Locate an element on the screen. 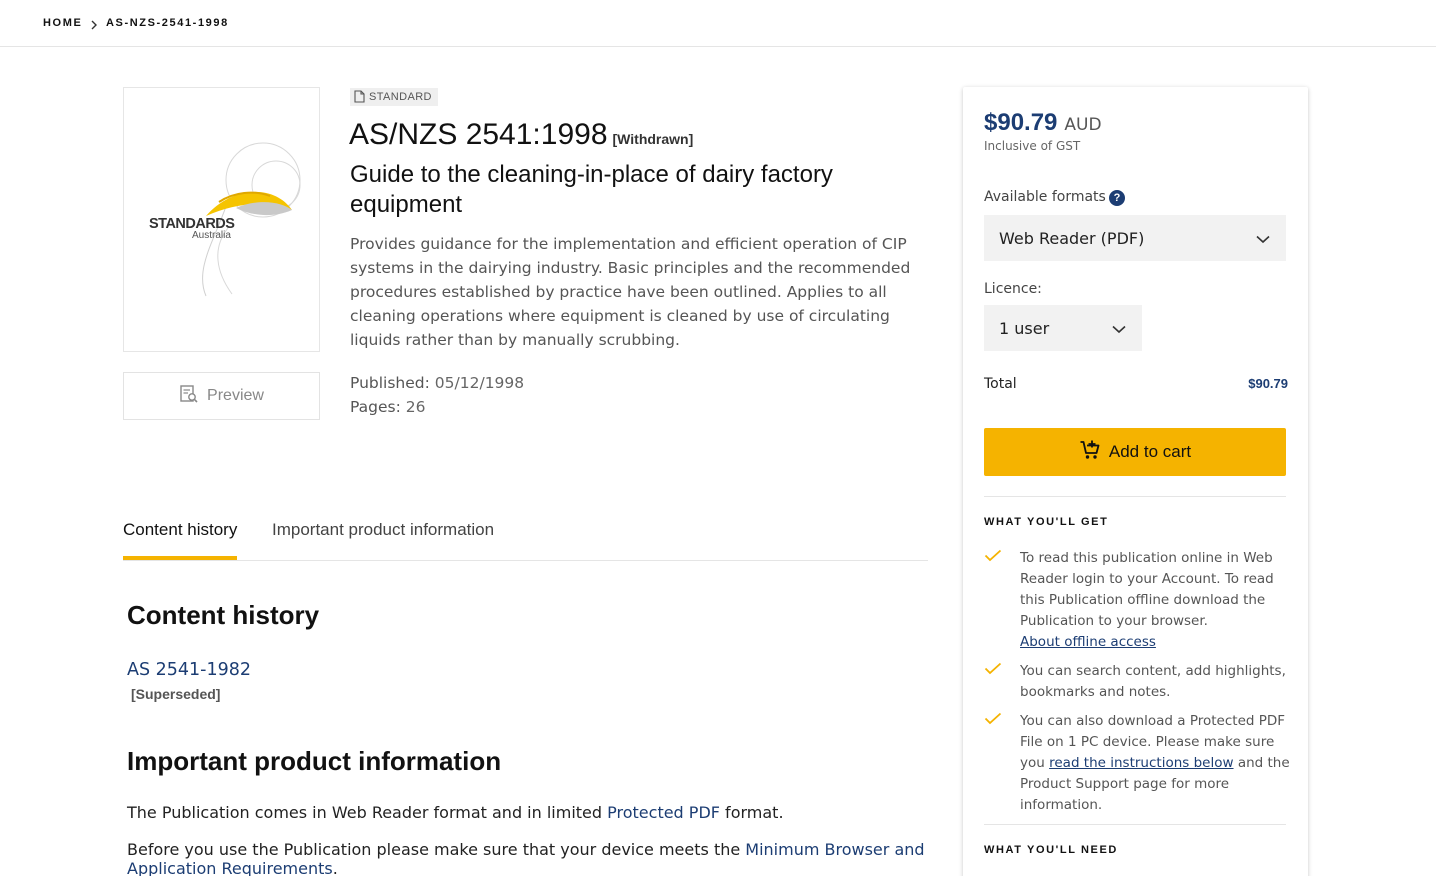 The image size is (1436, 876). read-instructions-link: read the instructions below is located at coordinates (1141, 763).